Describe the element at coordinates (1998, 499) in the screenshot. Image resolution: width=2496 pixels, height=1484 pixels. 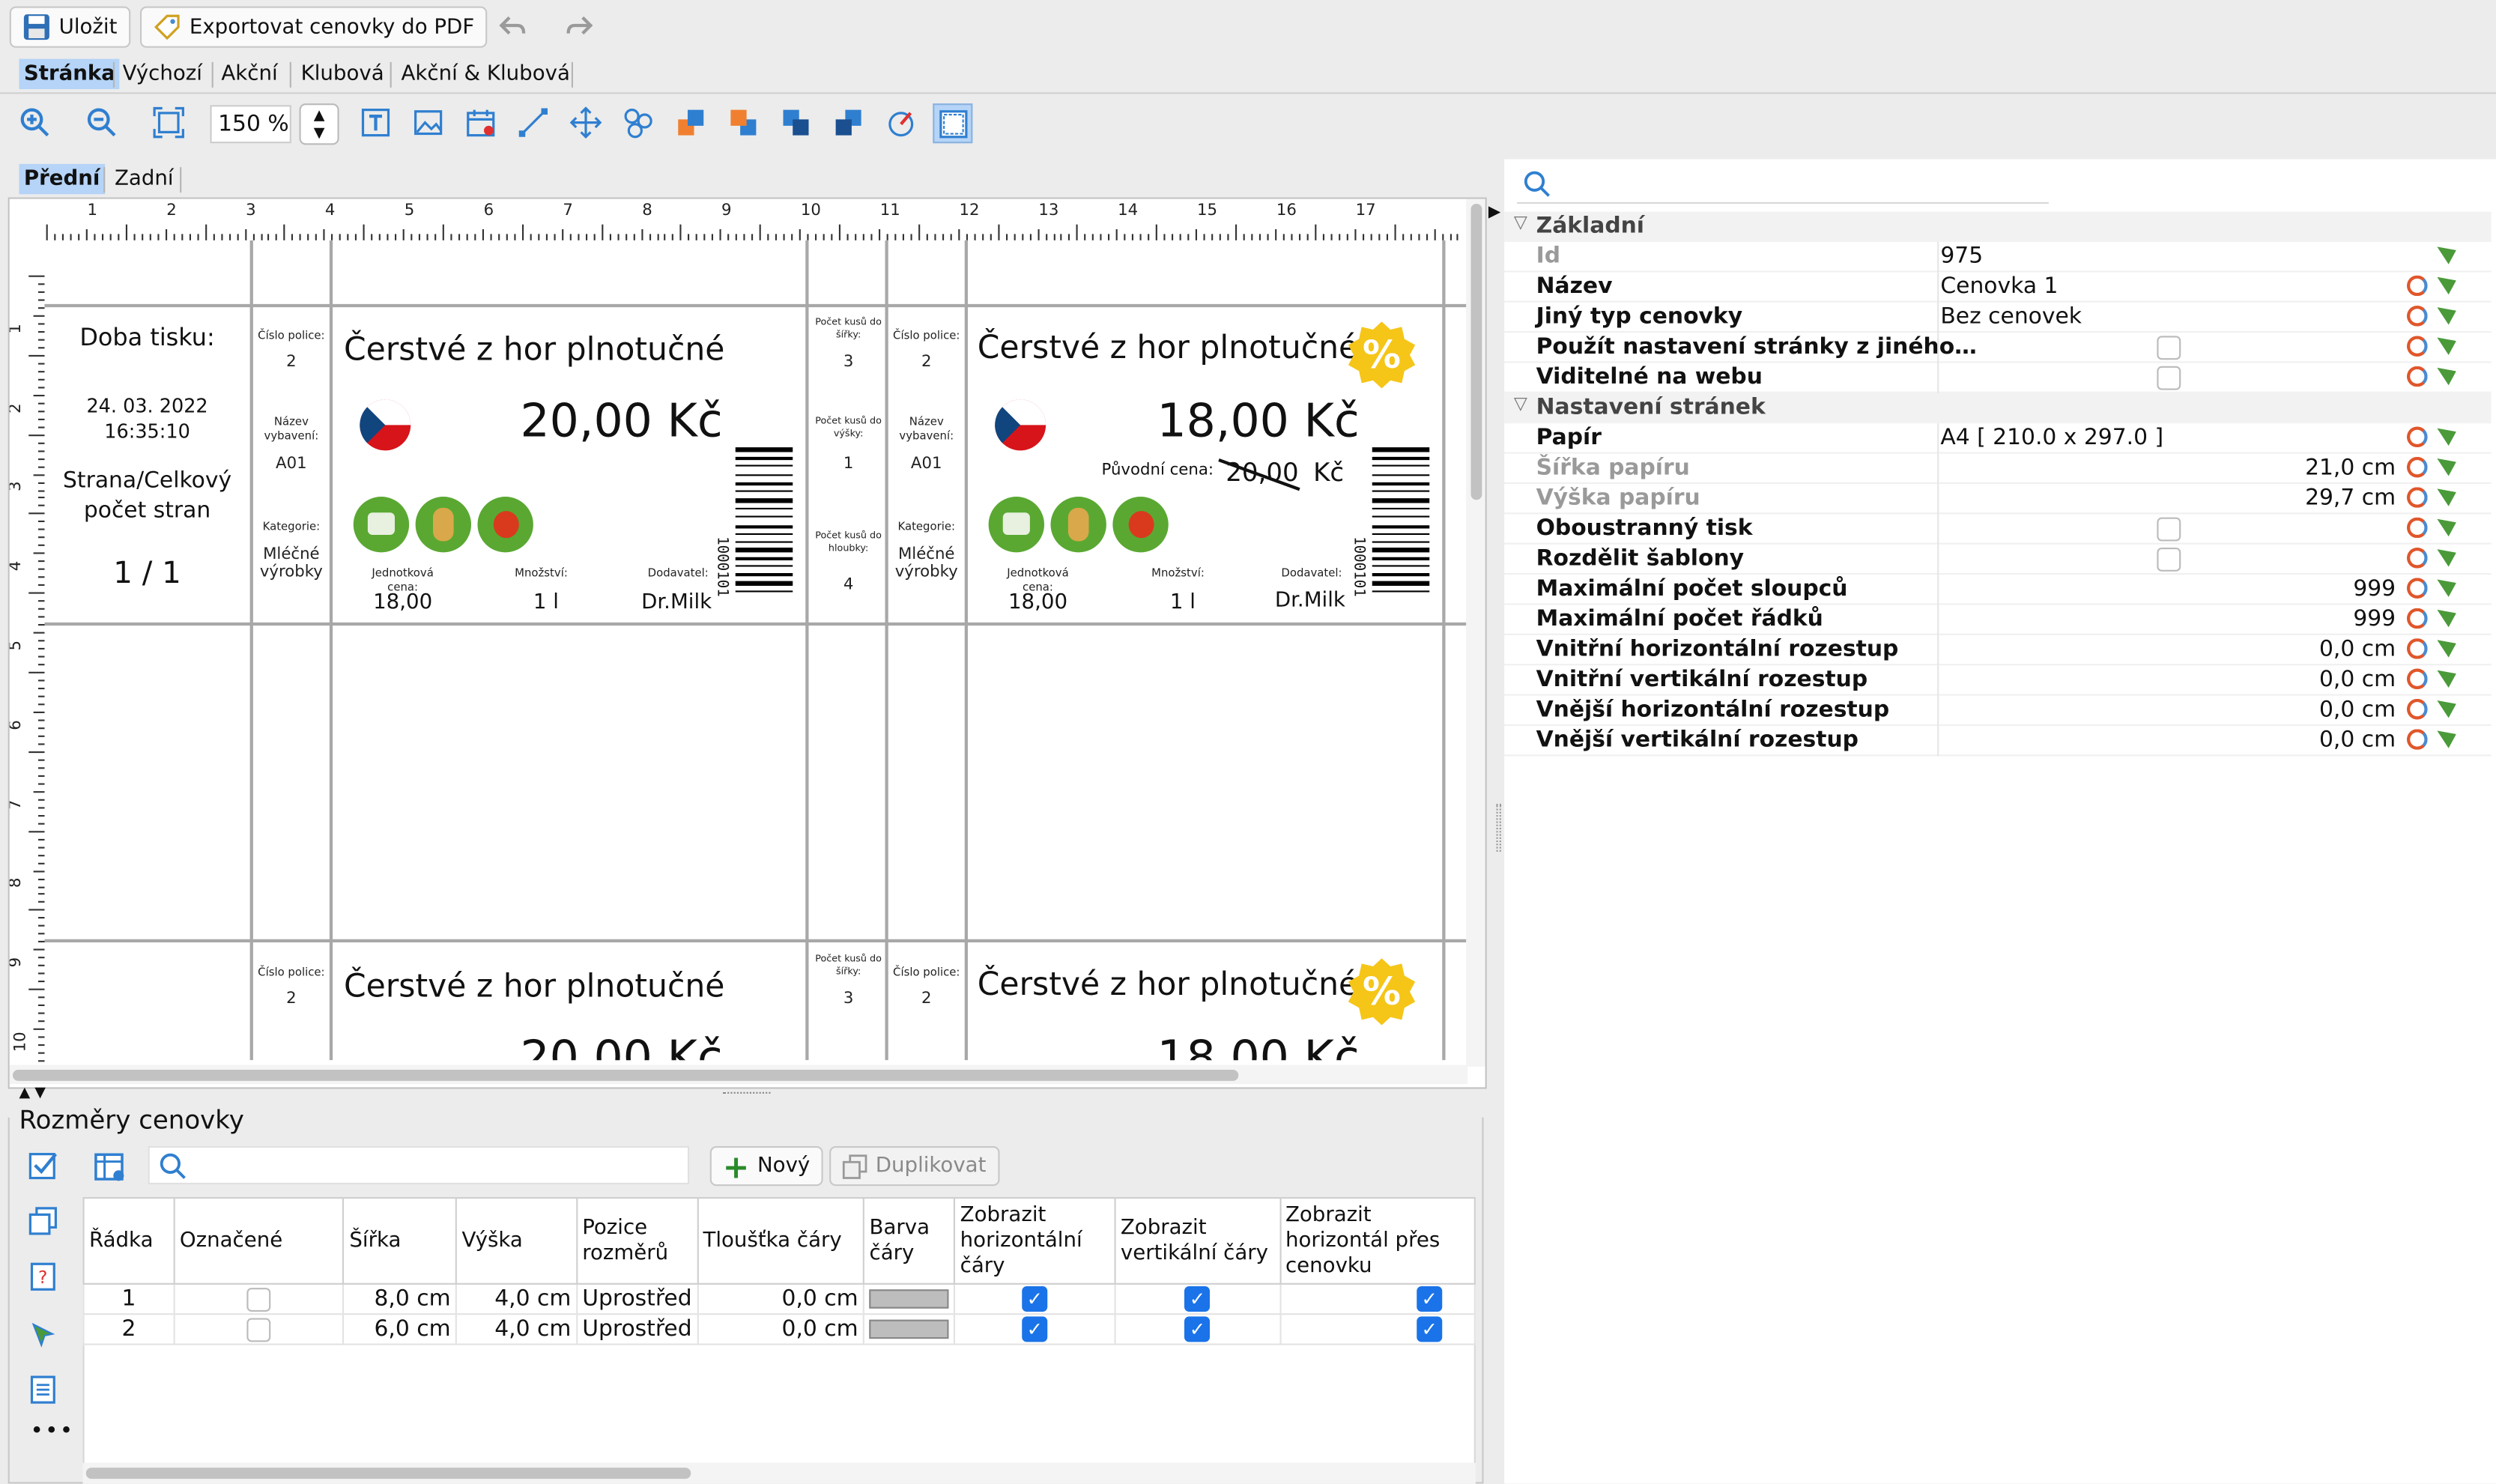
I see `property-row: Výška papíru 29,7 cm` at that location.